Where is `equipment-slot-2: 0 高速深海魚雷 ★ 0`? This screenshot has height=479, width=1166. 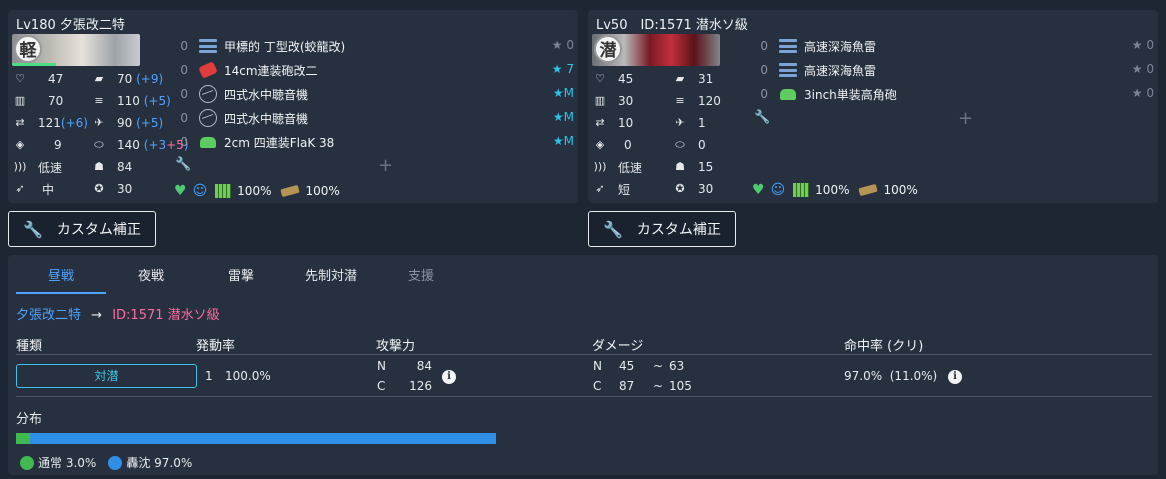 equipment-slot-2: 0 高速深海魚雷 ★ 0 is located at coordinates (954, 70).